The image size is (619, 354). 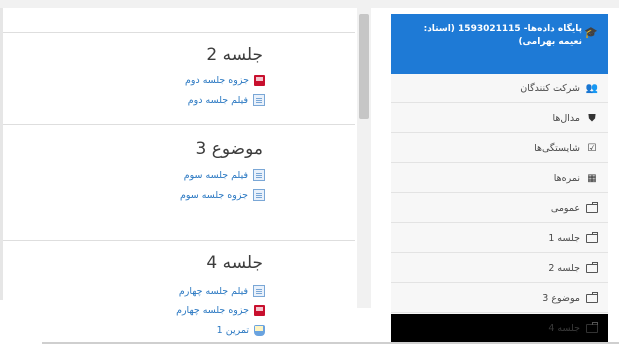 What do you see at coordinates (179, 78) in the screenshot?
I see `course-section-2: جلسه 2 جزوه جلسه دوم فیلم جلسه دوم` at bounding box center [179, 78].